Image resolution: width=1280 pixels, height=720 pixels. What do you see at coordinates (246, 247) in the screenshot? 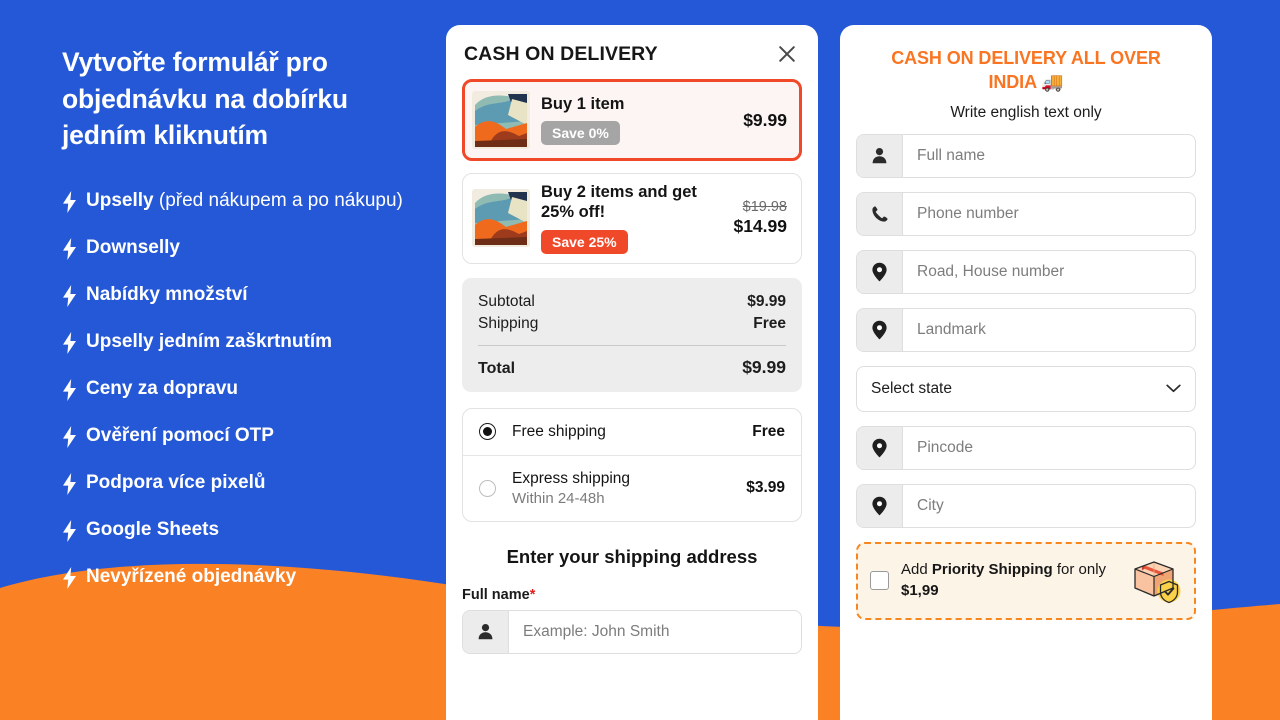
I see `feature-label: Downselly` at bounding box center [246, 247].